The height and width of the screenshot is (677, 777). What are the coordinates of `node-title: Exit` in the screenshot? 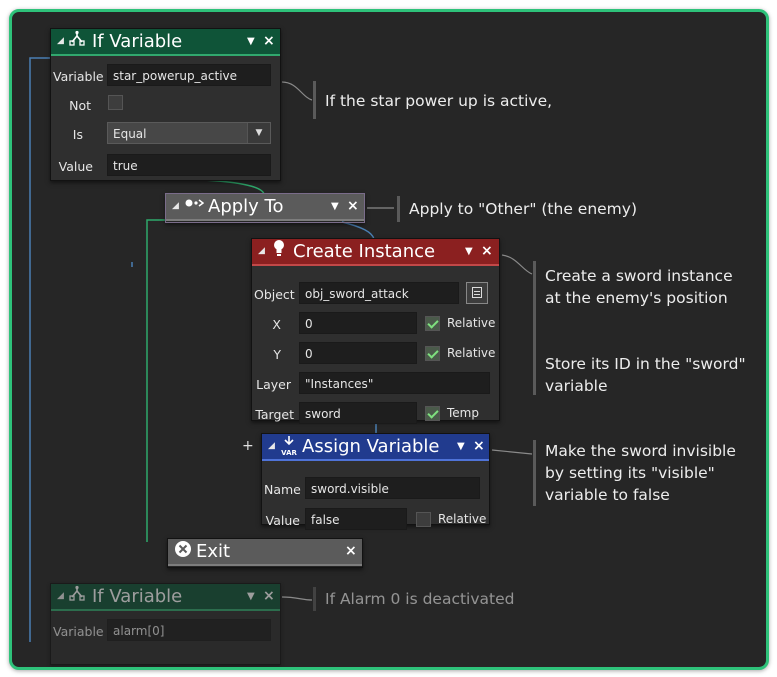 It's located at (213, 551).